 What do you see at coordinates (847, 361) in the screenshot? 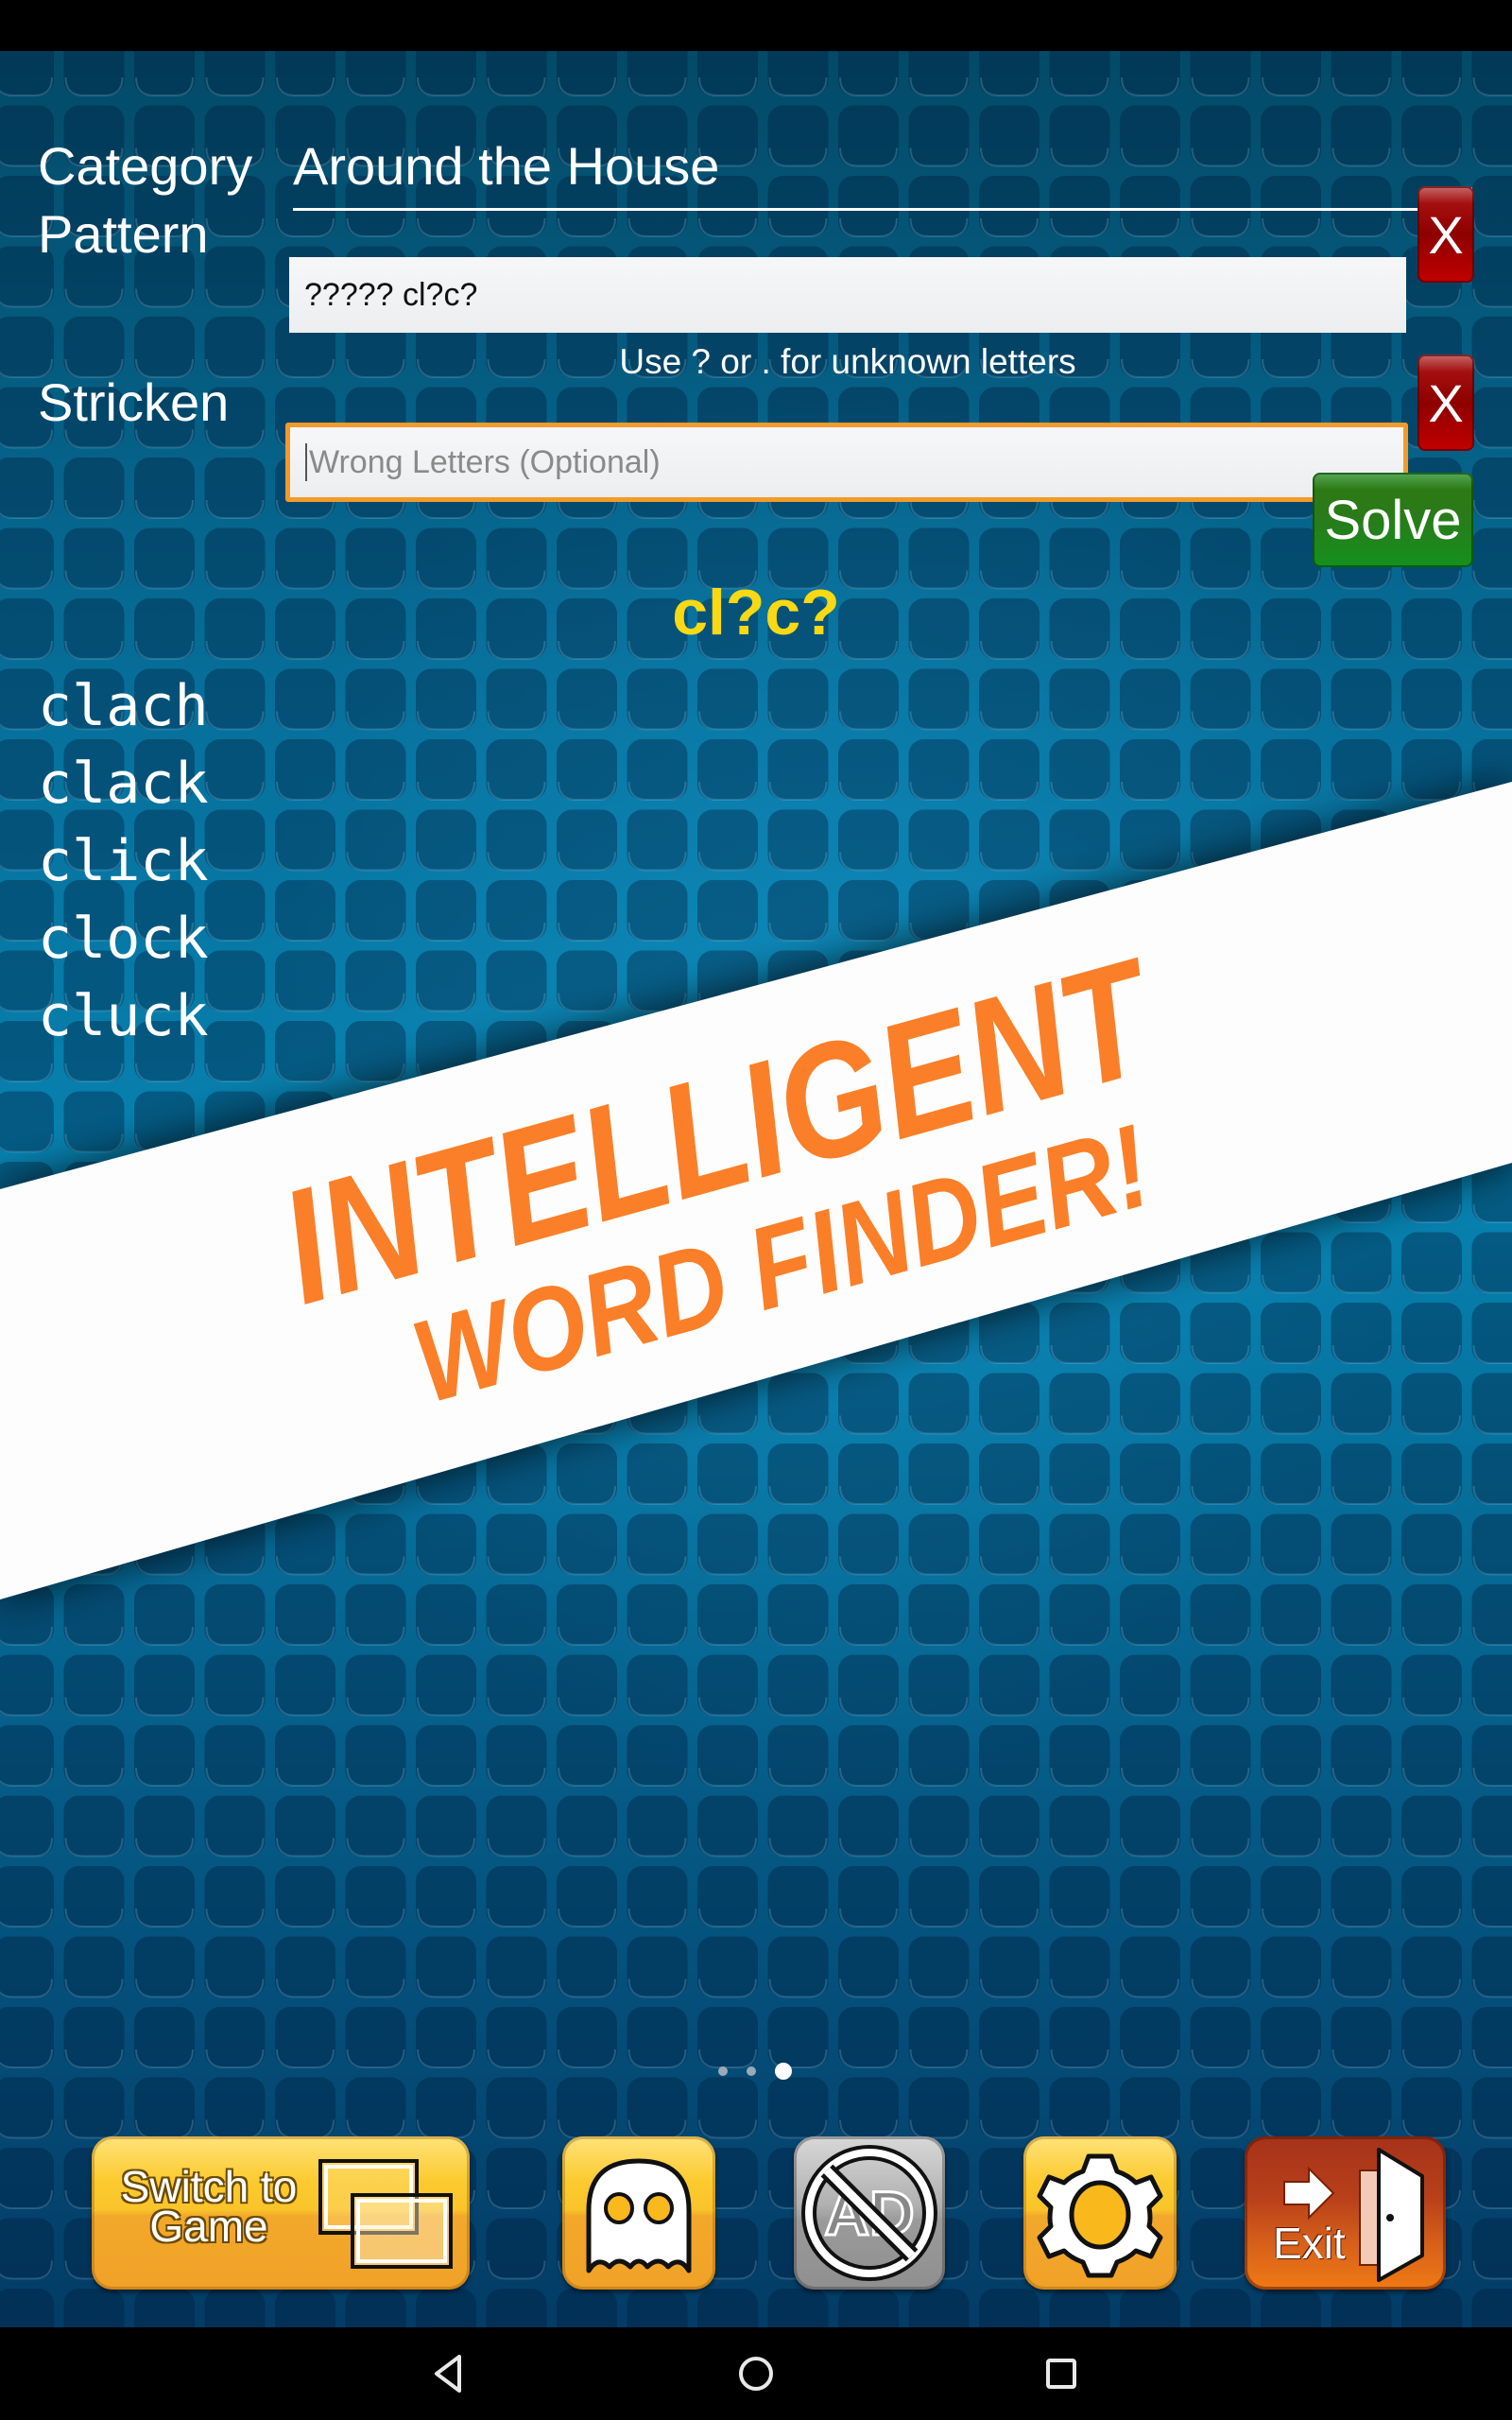
I see `pattern-hint: Use ? or . for unknown letters` at bounding box center [847, 361].